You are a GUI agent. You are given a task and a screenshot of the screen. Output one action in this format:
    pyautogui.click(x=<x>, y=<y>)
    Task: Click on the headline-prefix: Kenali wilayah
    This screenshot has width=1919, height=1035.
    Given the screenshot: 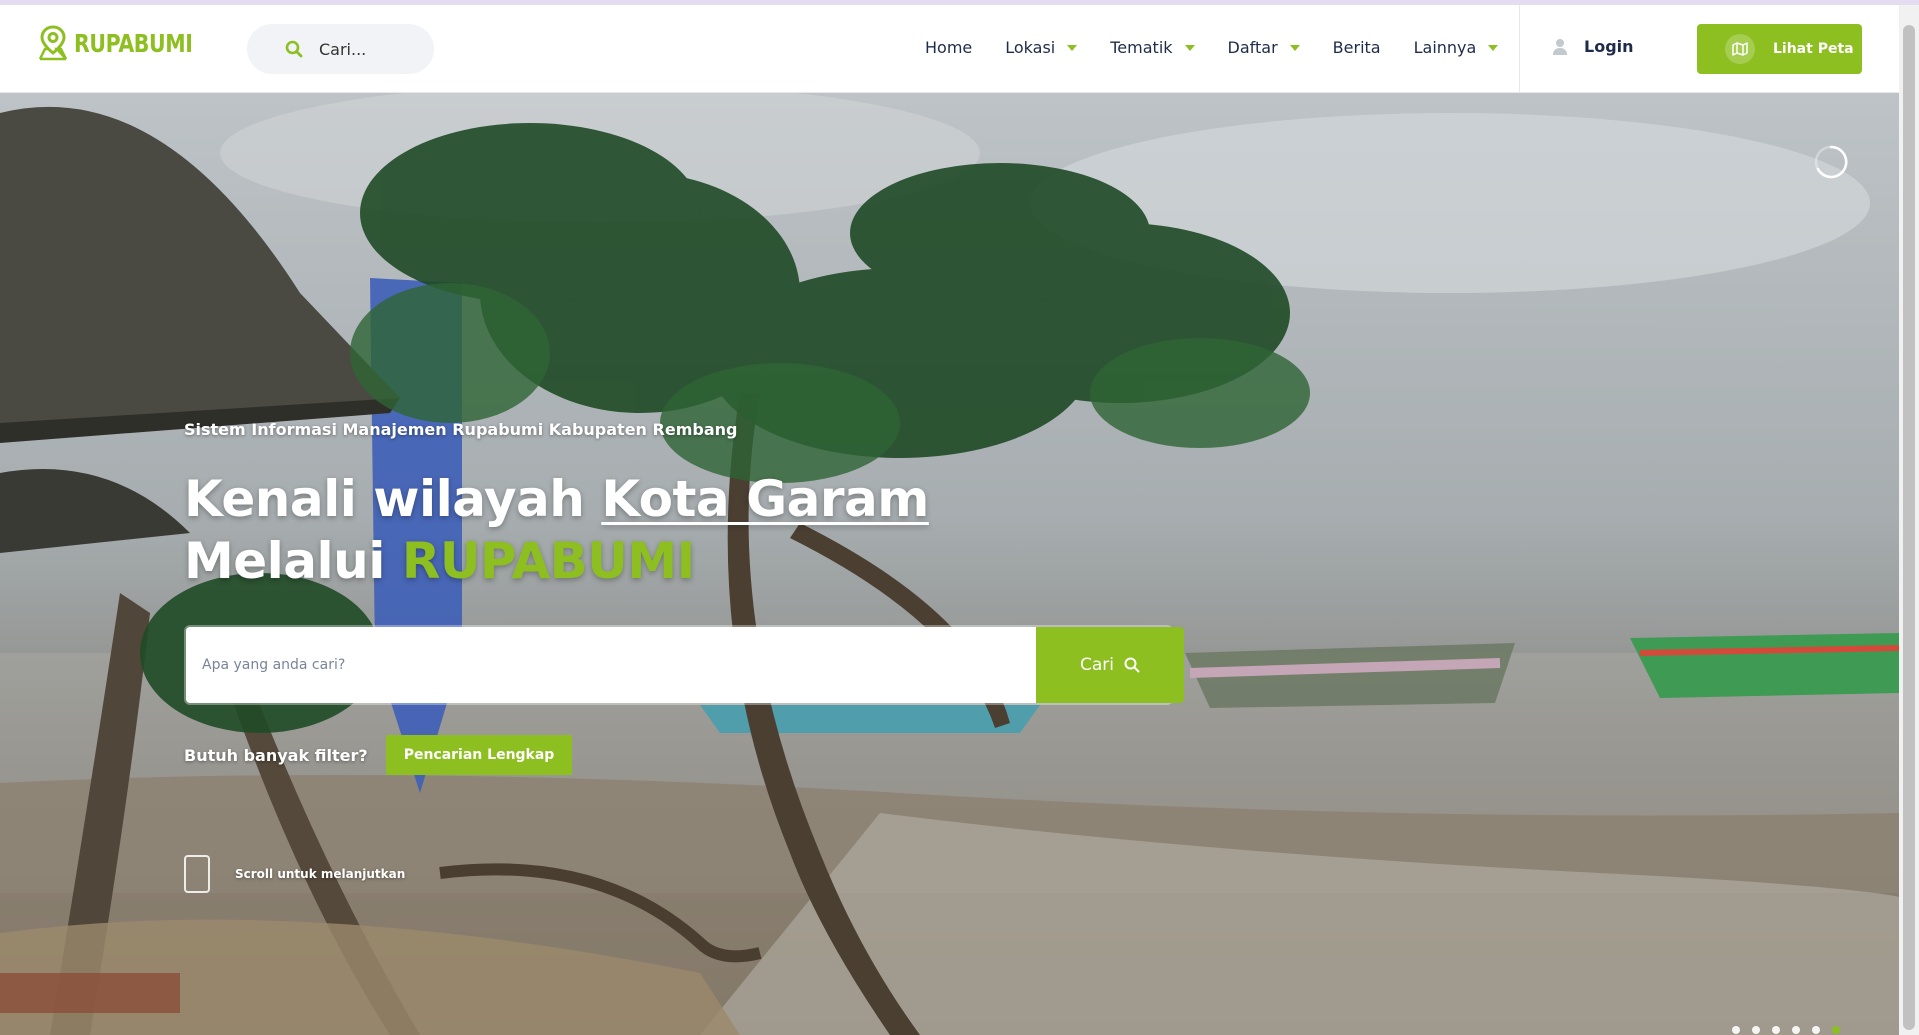 What is the action you would take?
    pyautogui.click(x=393, y=499)
    